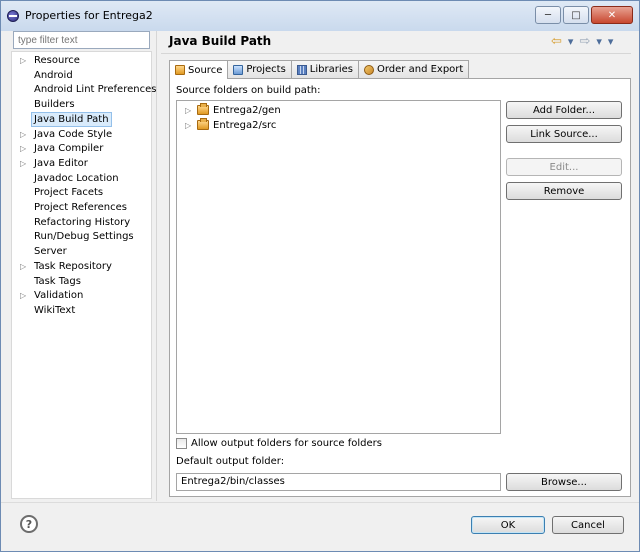 Image resolution: width=640 pixels, height=552 pixels. I want to click on nav-item-project-references: Project References, so click(81, 208).